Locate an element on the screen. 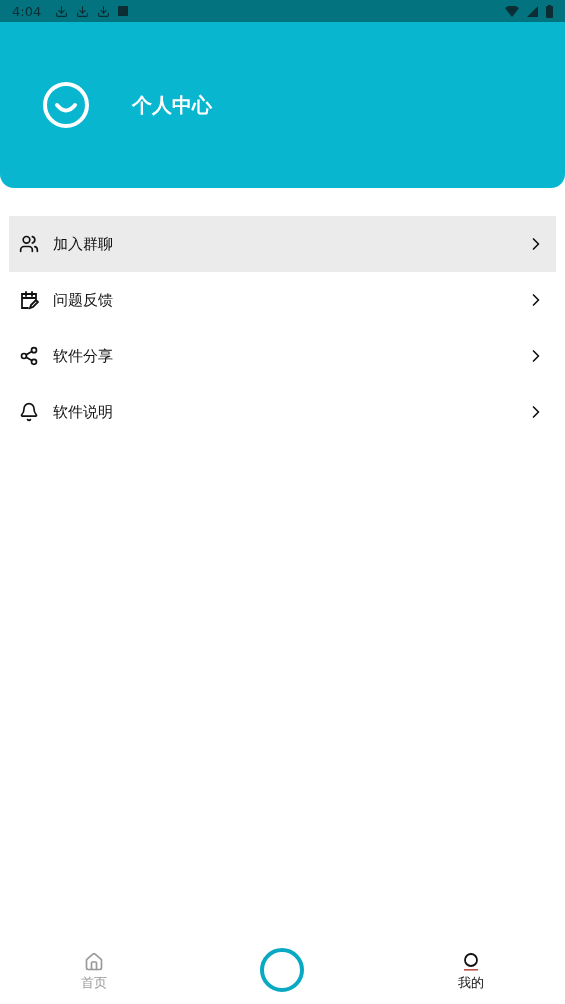  header-title: 个人中心 is located at coordinates (172, 105).